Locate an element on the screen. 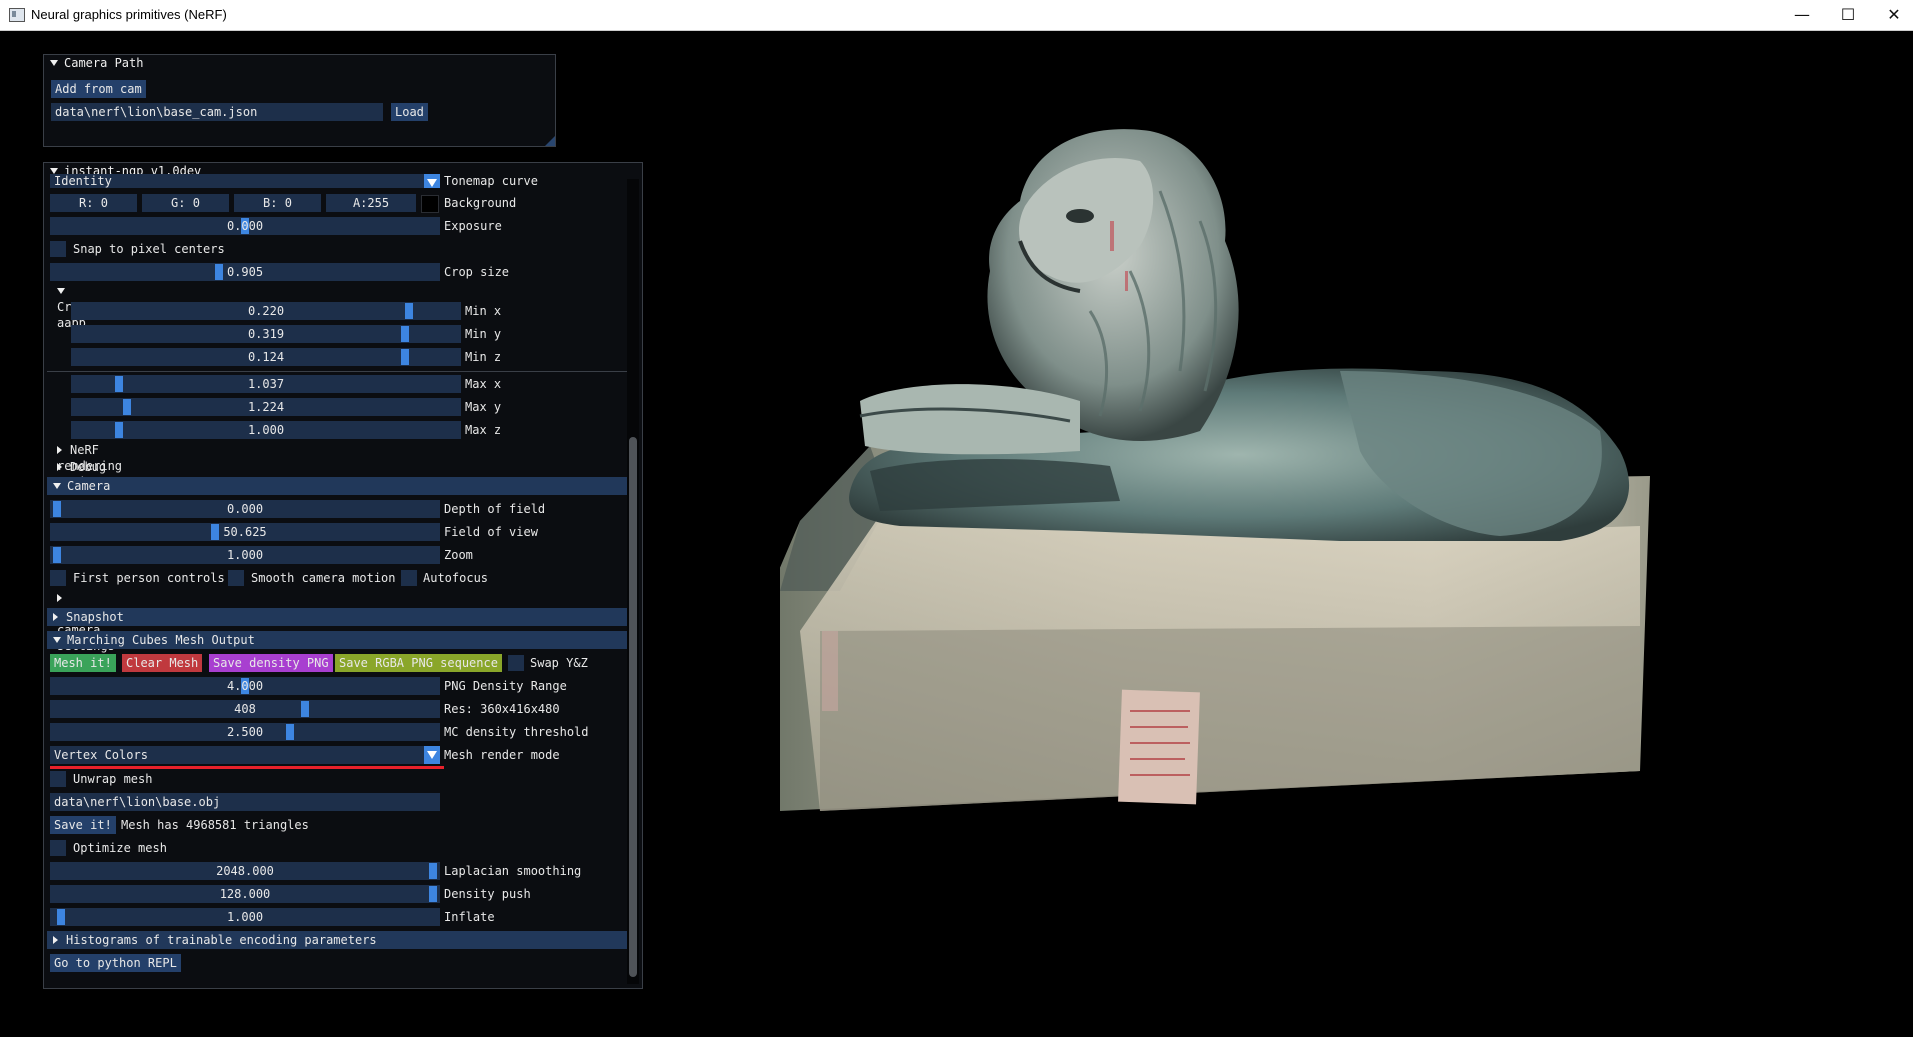 The image size is (1913, 1037). min-y-slider: 0.319 is located at coordinates (266, 334).